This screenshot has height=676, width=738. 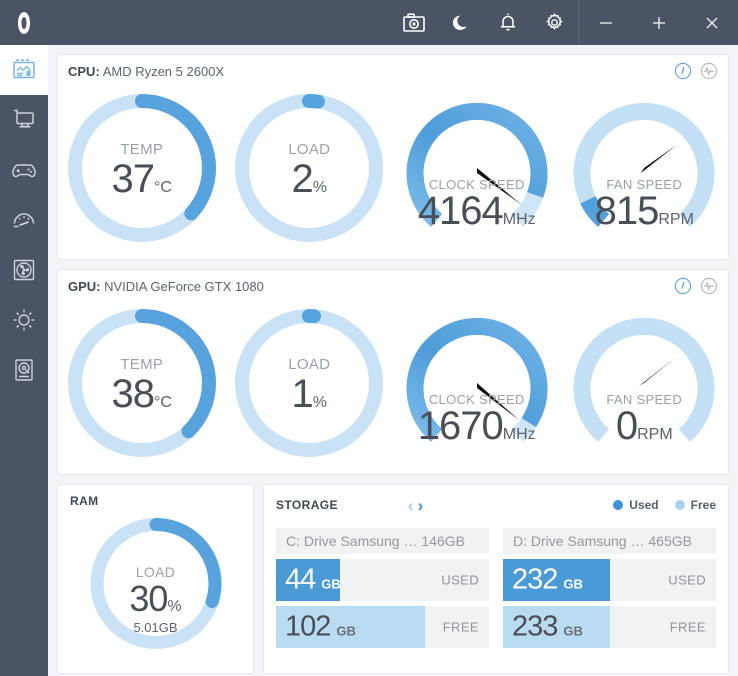 What do you see at coordinates (477, 386) in the screenshot?
I see `gpu-clock-gauge: CLOCK SPEED 1670MHz` at bounding box center [477, 386].